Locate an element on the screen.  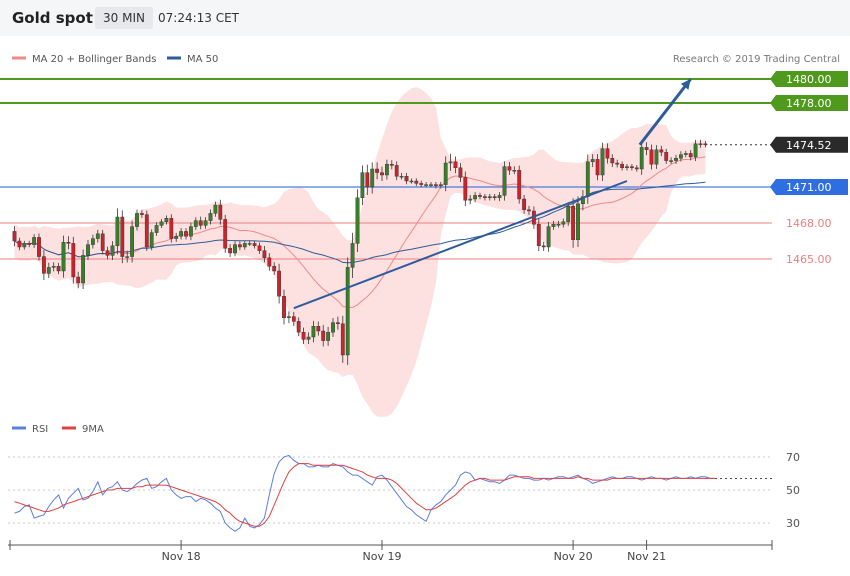
level-label: 1471.00 is located at coordinates (809, 187).